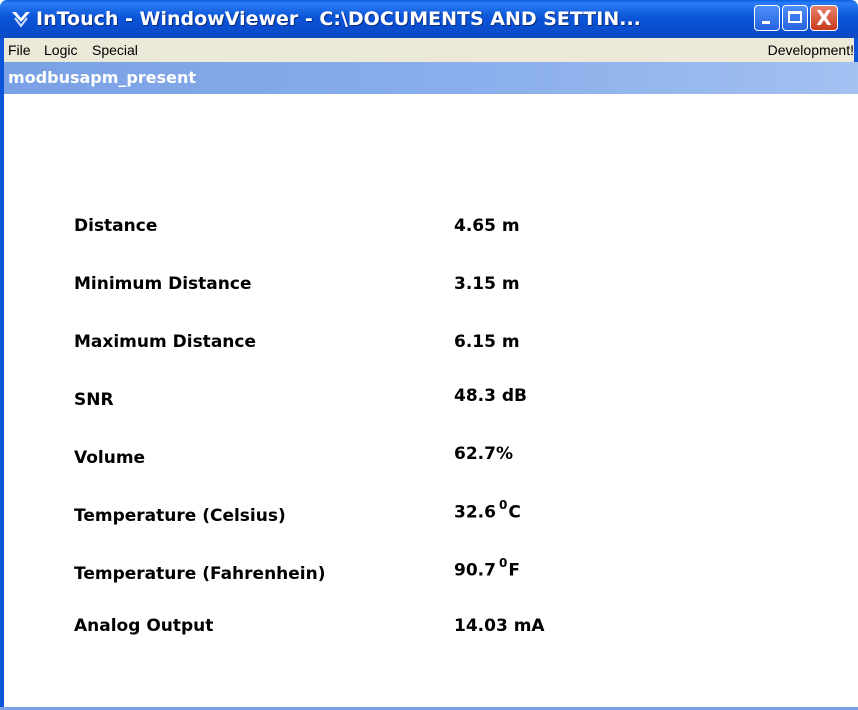  I want to click on value-distance: 4.65 m, so click(487, 226).